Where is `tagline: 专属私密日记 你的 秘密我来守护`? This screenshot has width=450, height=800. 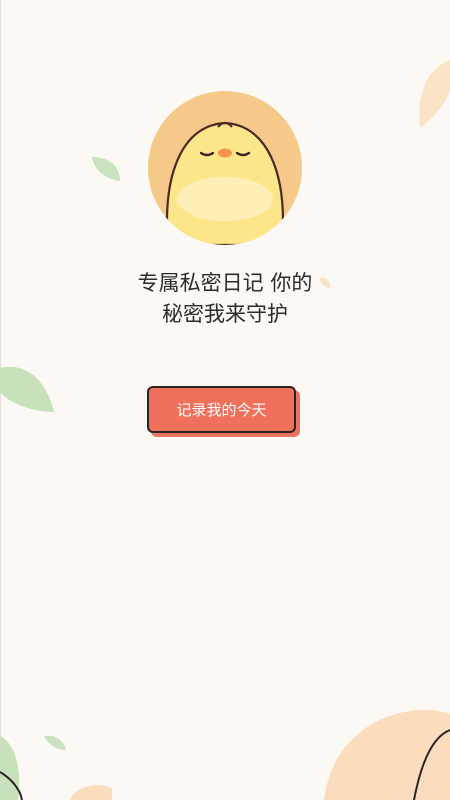
tagline: 专属私密日记 你的 秘密我来守护 is located at coordinates (225, 299).